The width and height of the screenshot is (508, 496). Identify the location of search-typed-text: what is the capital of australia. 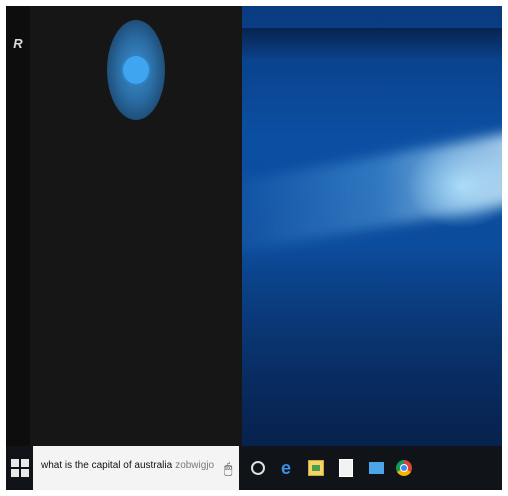
(107, 465).